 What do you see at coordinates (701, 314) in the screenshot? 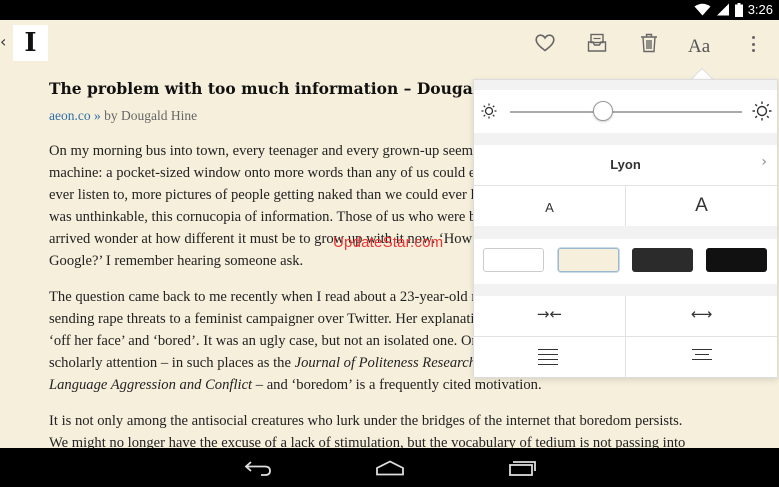
I see `wide-margin-button: ⟷` at bounding box center [701, 314].